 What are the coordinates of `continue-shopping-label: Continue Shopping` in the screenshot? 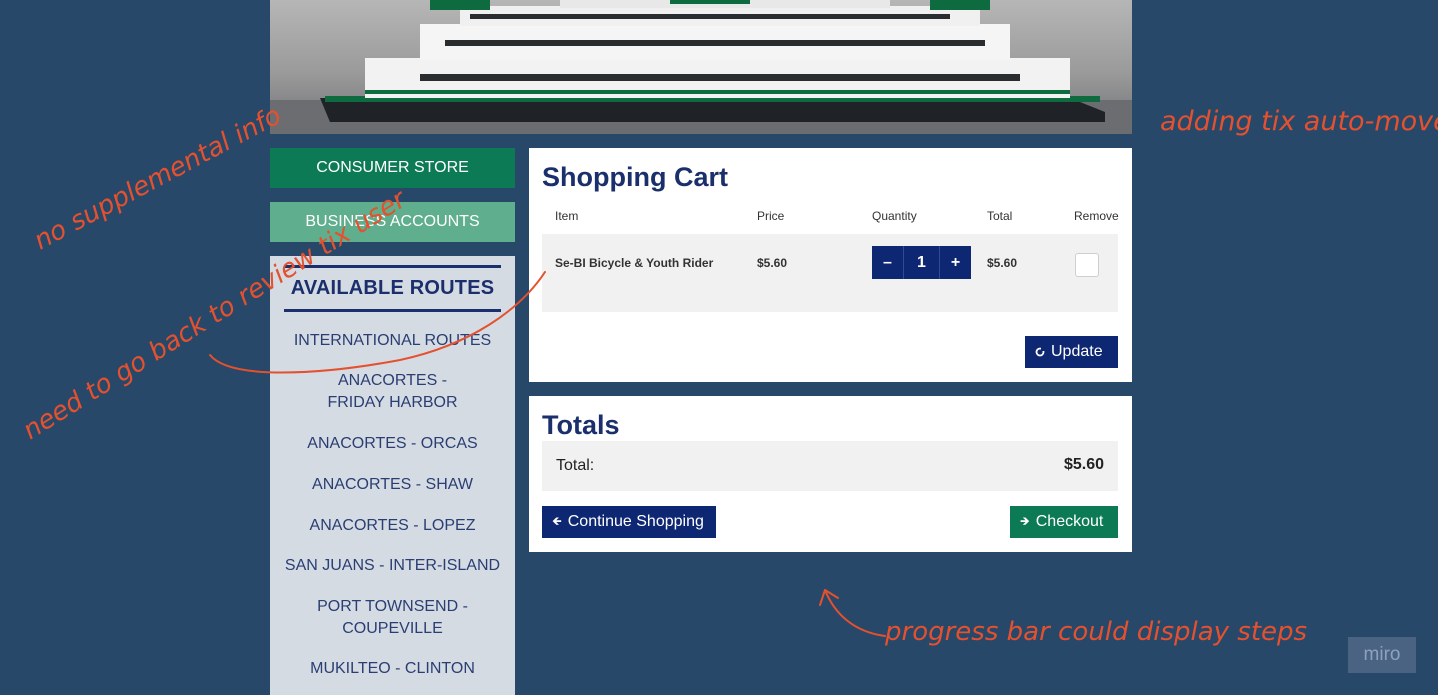 It's located at (635, 521).